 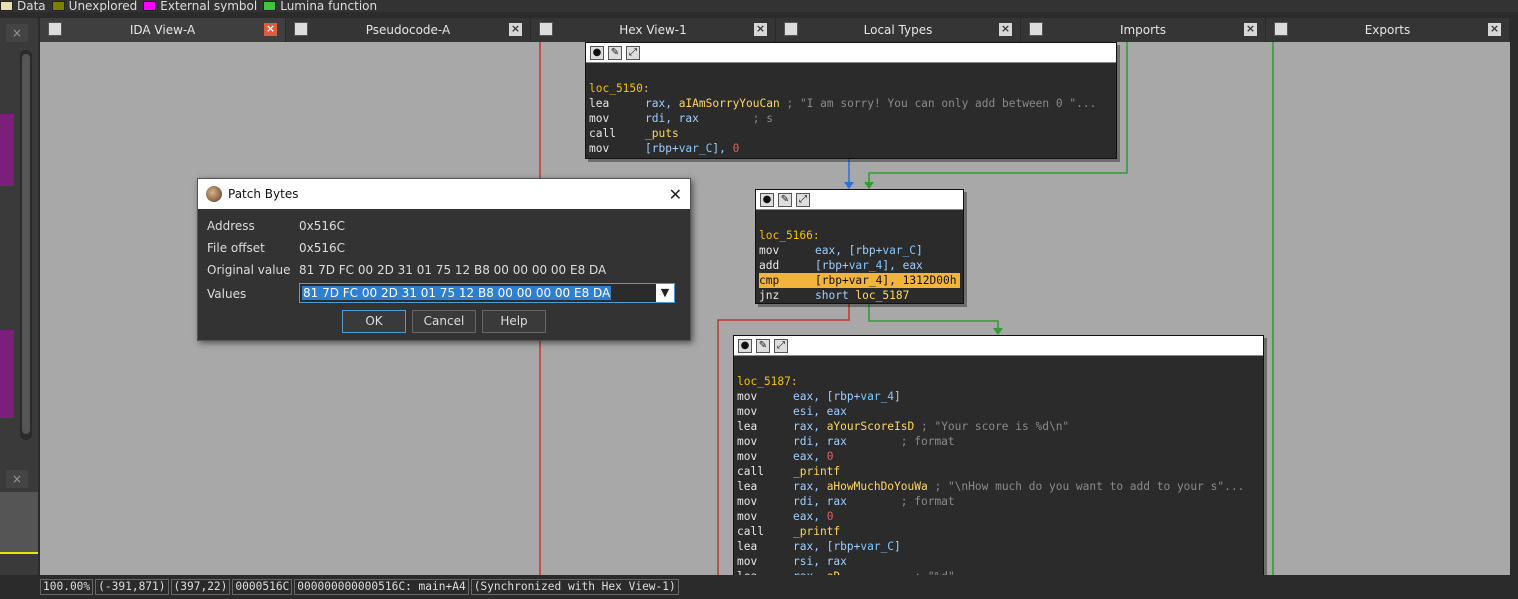 I want to click on node-label: loc_5187:, so click(x=767, y=381).